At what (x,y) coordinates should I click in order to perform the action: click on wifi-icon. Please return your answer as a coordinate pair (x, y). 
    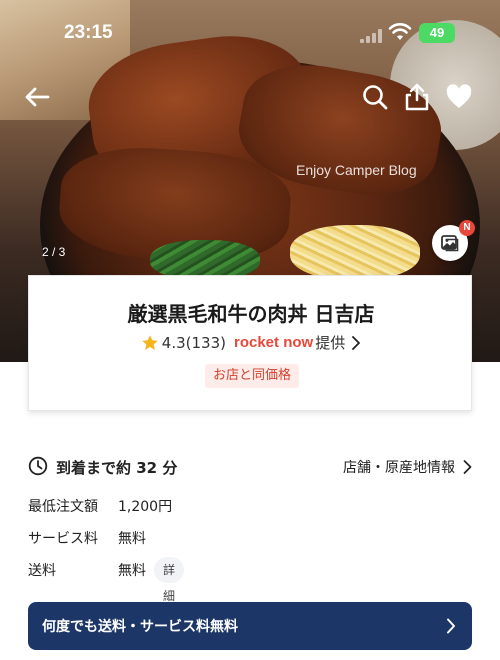
    Looking at the image, I should click on (400, 31).